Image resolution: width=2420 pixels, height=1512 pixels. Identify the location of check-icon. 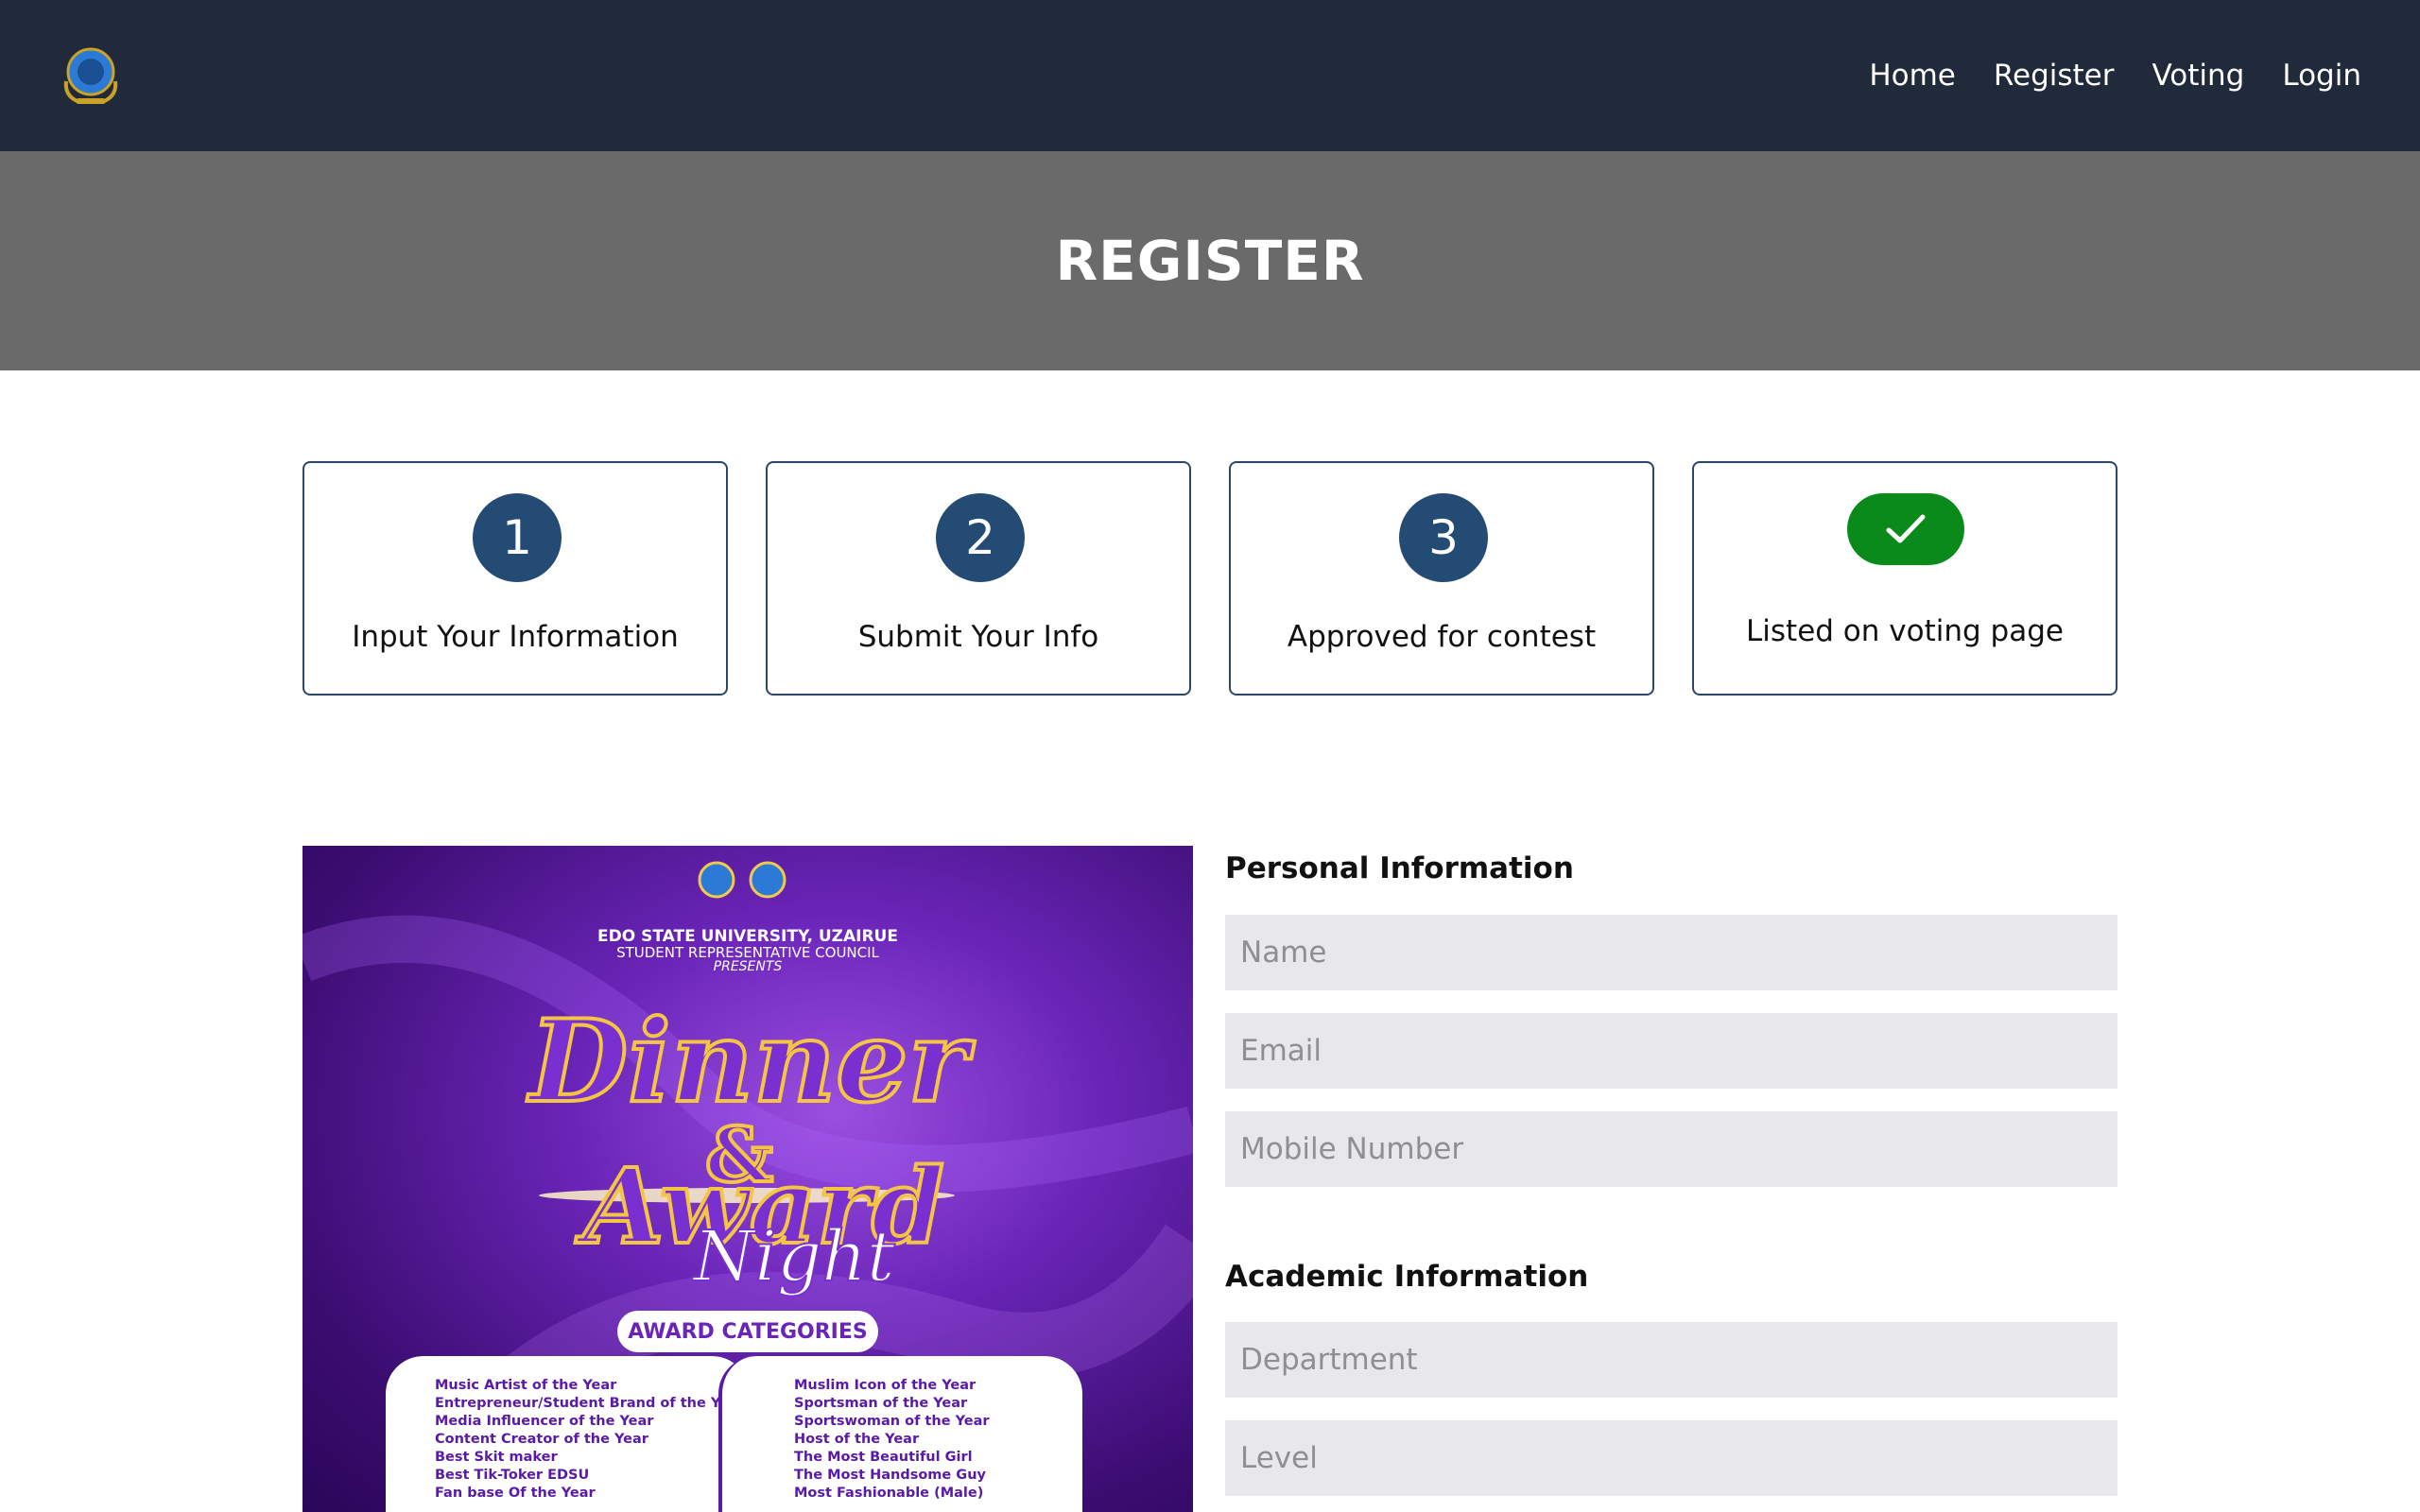
(1905, 529).